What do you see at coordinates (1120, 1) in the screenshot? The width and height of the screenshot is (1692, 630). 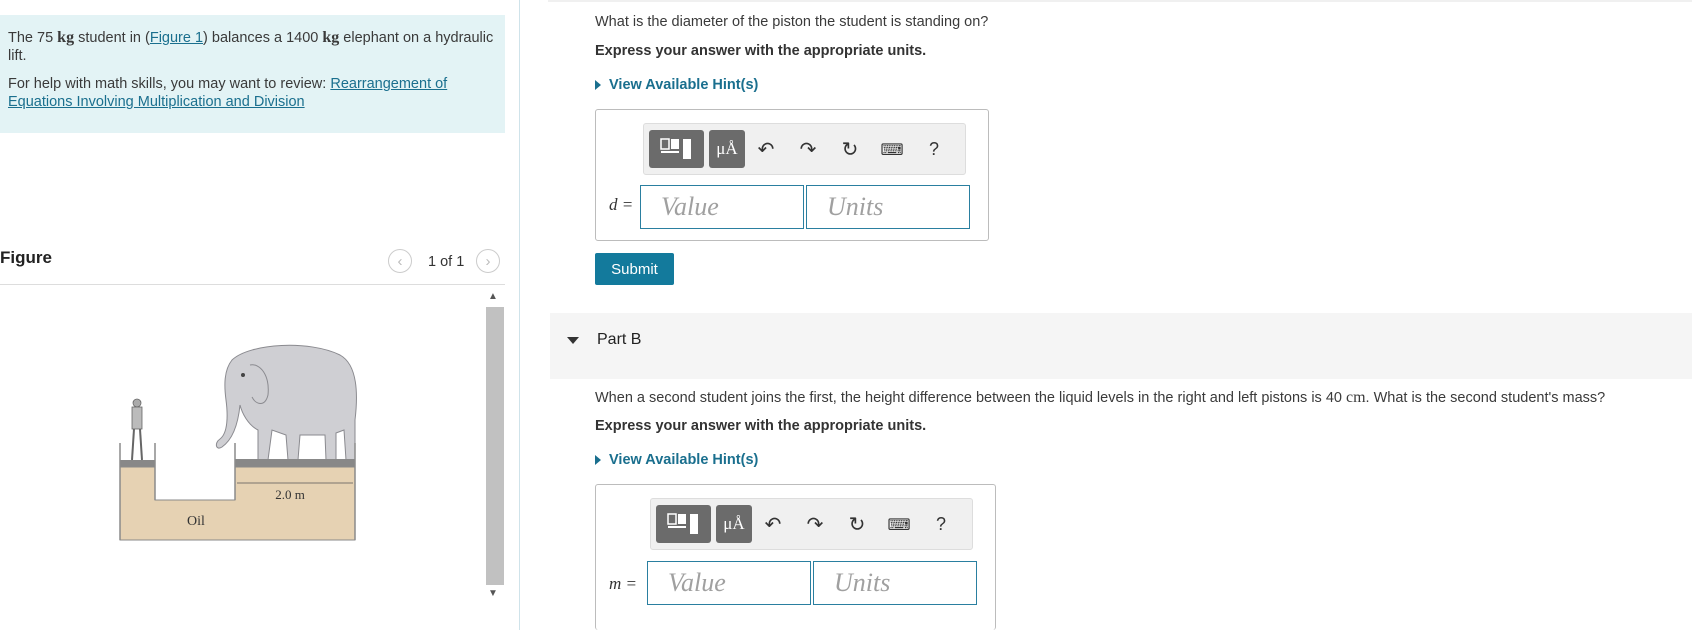 I see `top-border` at bounding box center [1120, 1].